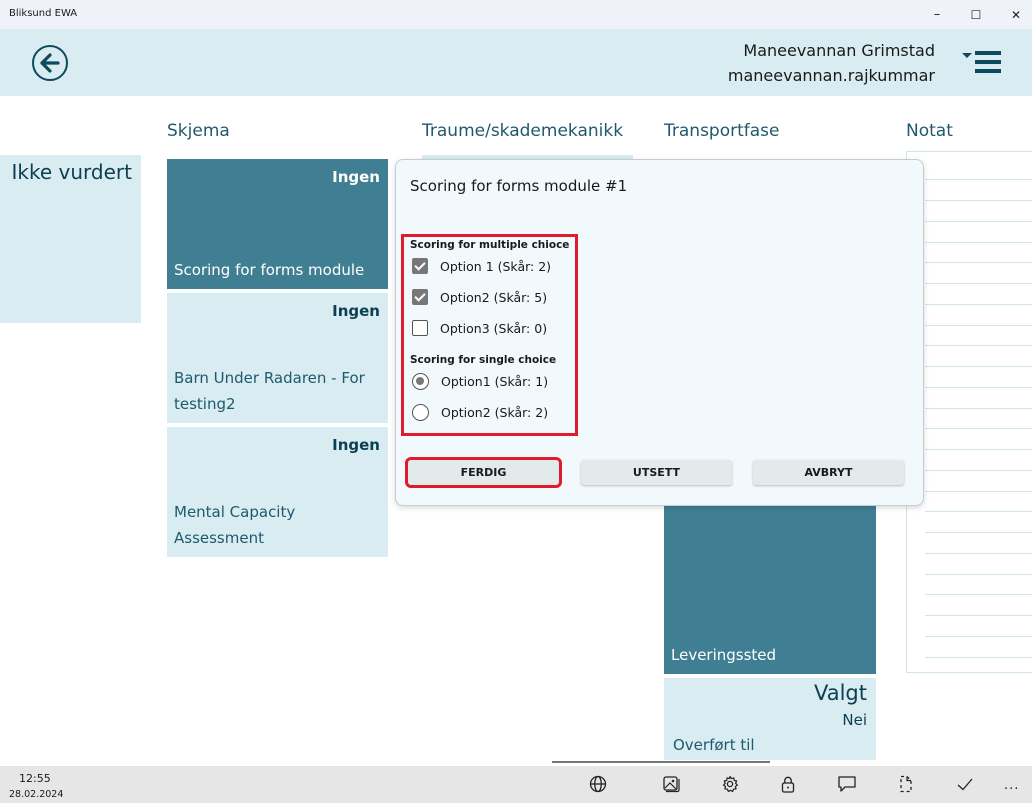 The height and width of the screenshot is (803, 1032). Describe the element at coordinates (494, 297) in the screenshot. I see `option-label: Option2 (Skår: 5)` at that location.